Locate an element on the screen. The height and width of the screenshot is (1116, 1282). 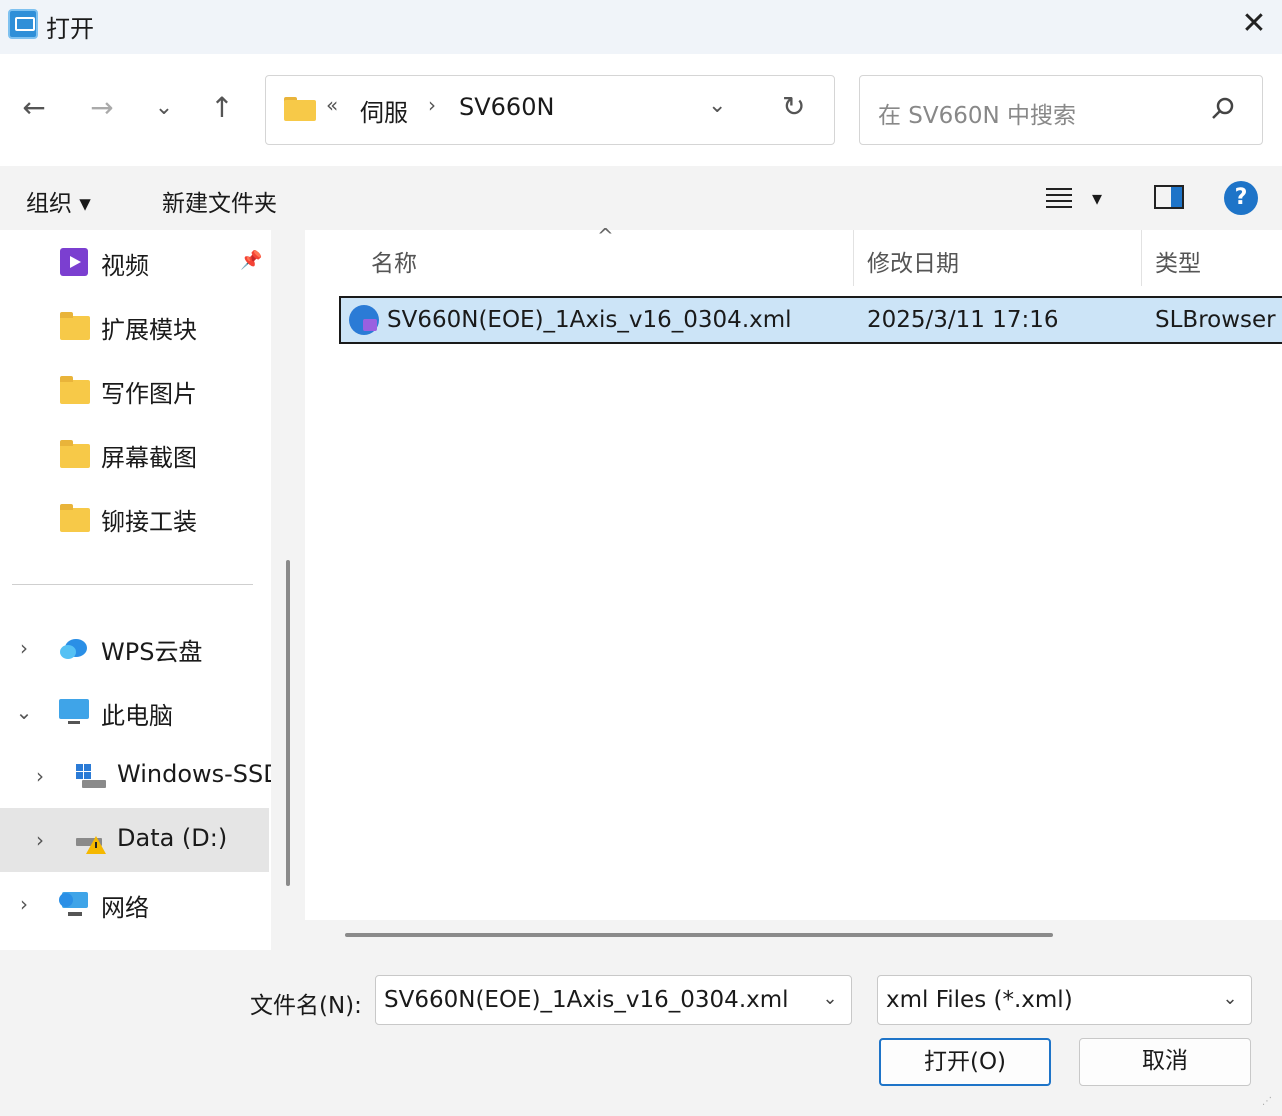
horizontal-scrollbar is located at coordinates (699, 935).